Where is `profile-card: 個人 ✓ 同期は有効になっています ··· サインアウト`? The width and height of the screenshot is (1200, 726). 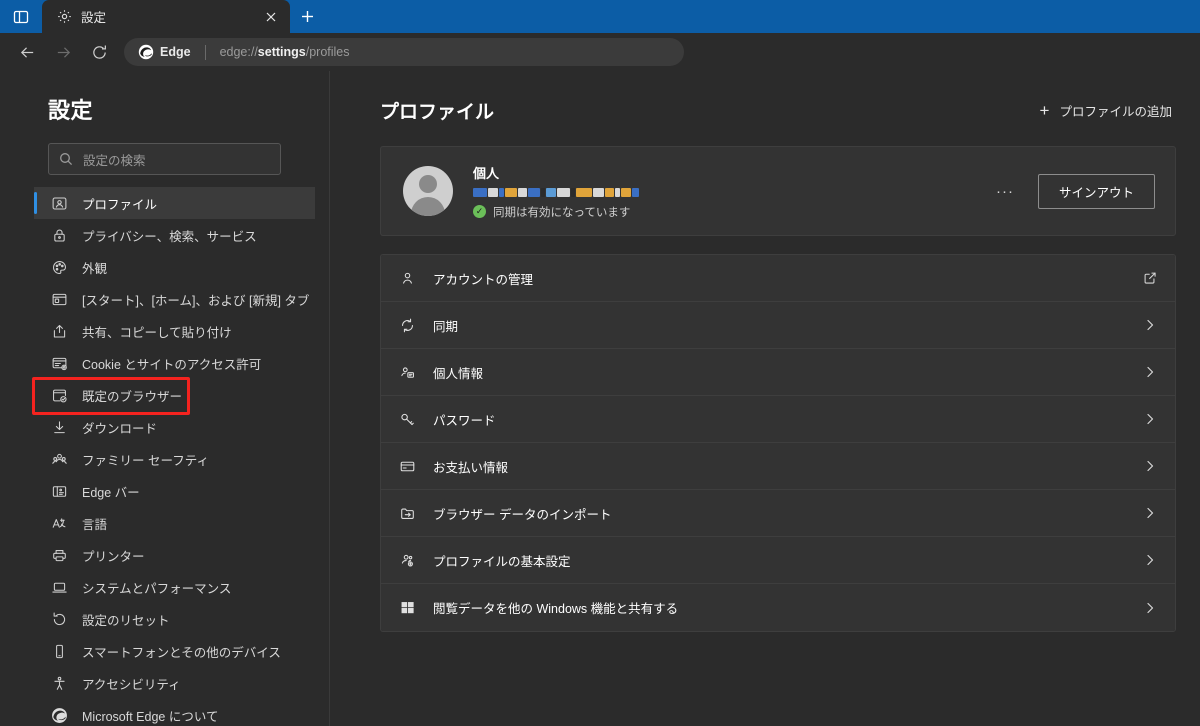
profile-card: 個人 ✓ 同期は有効になっています ··· サインアウト is located at coordinates (778, 191).